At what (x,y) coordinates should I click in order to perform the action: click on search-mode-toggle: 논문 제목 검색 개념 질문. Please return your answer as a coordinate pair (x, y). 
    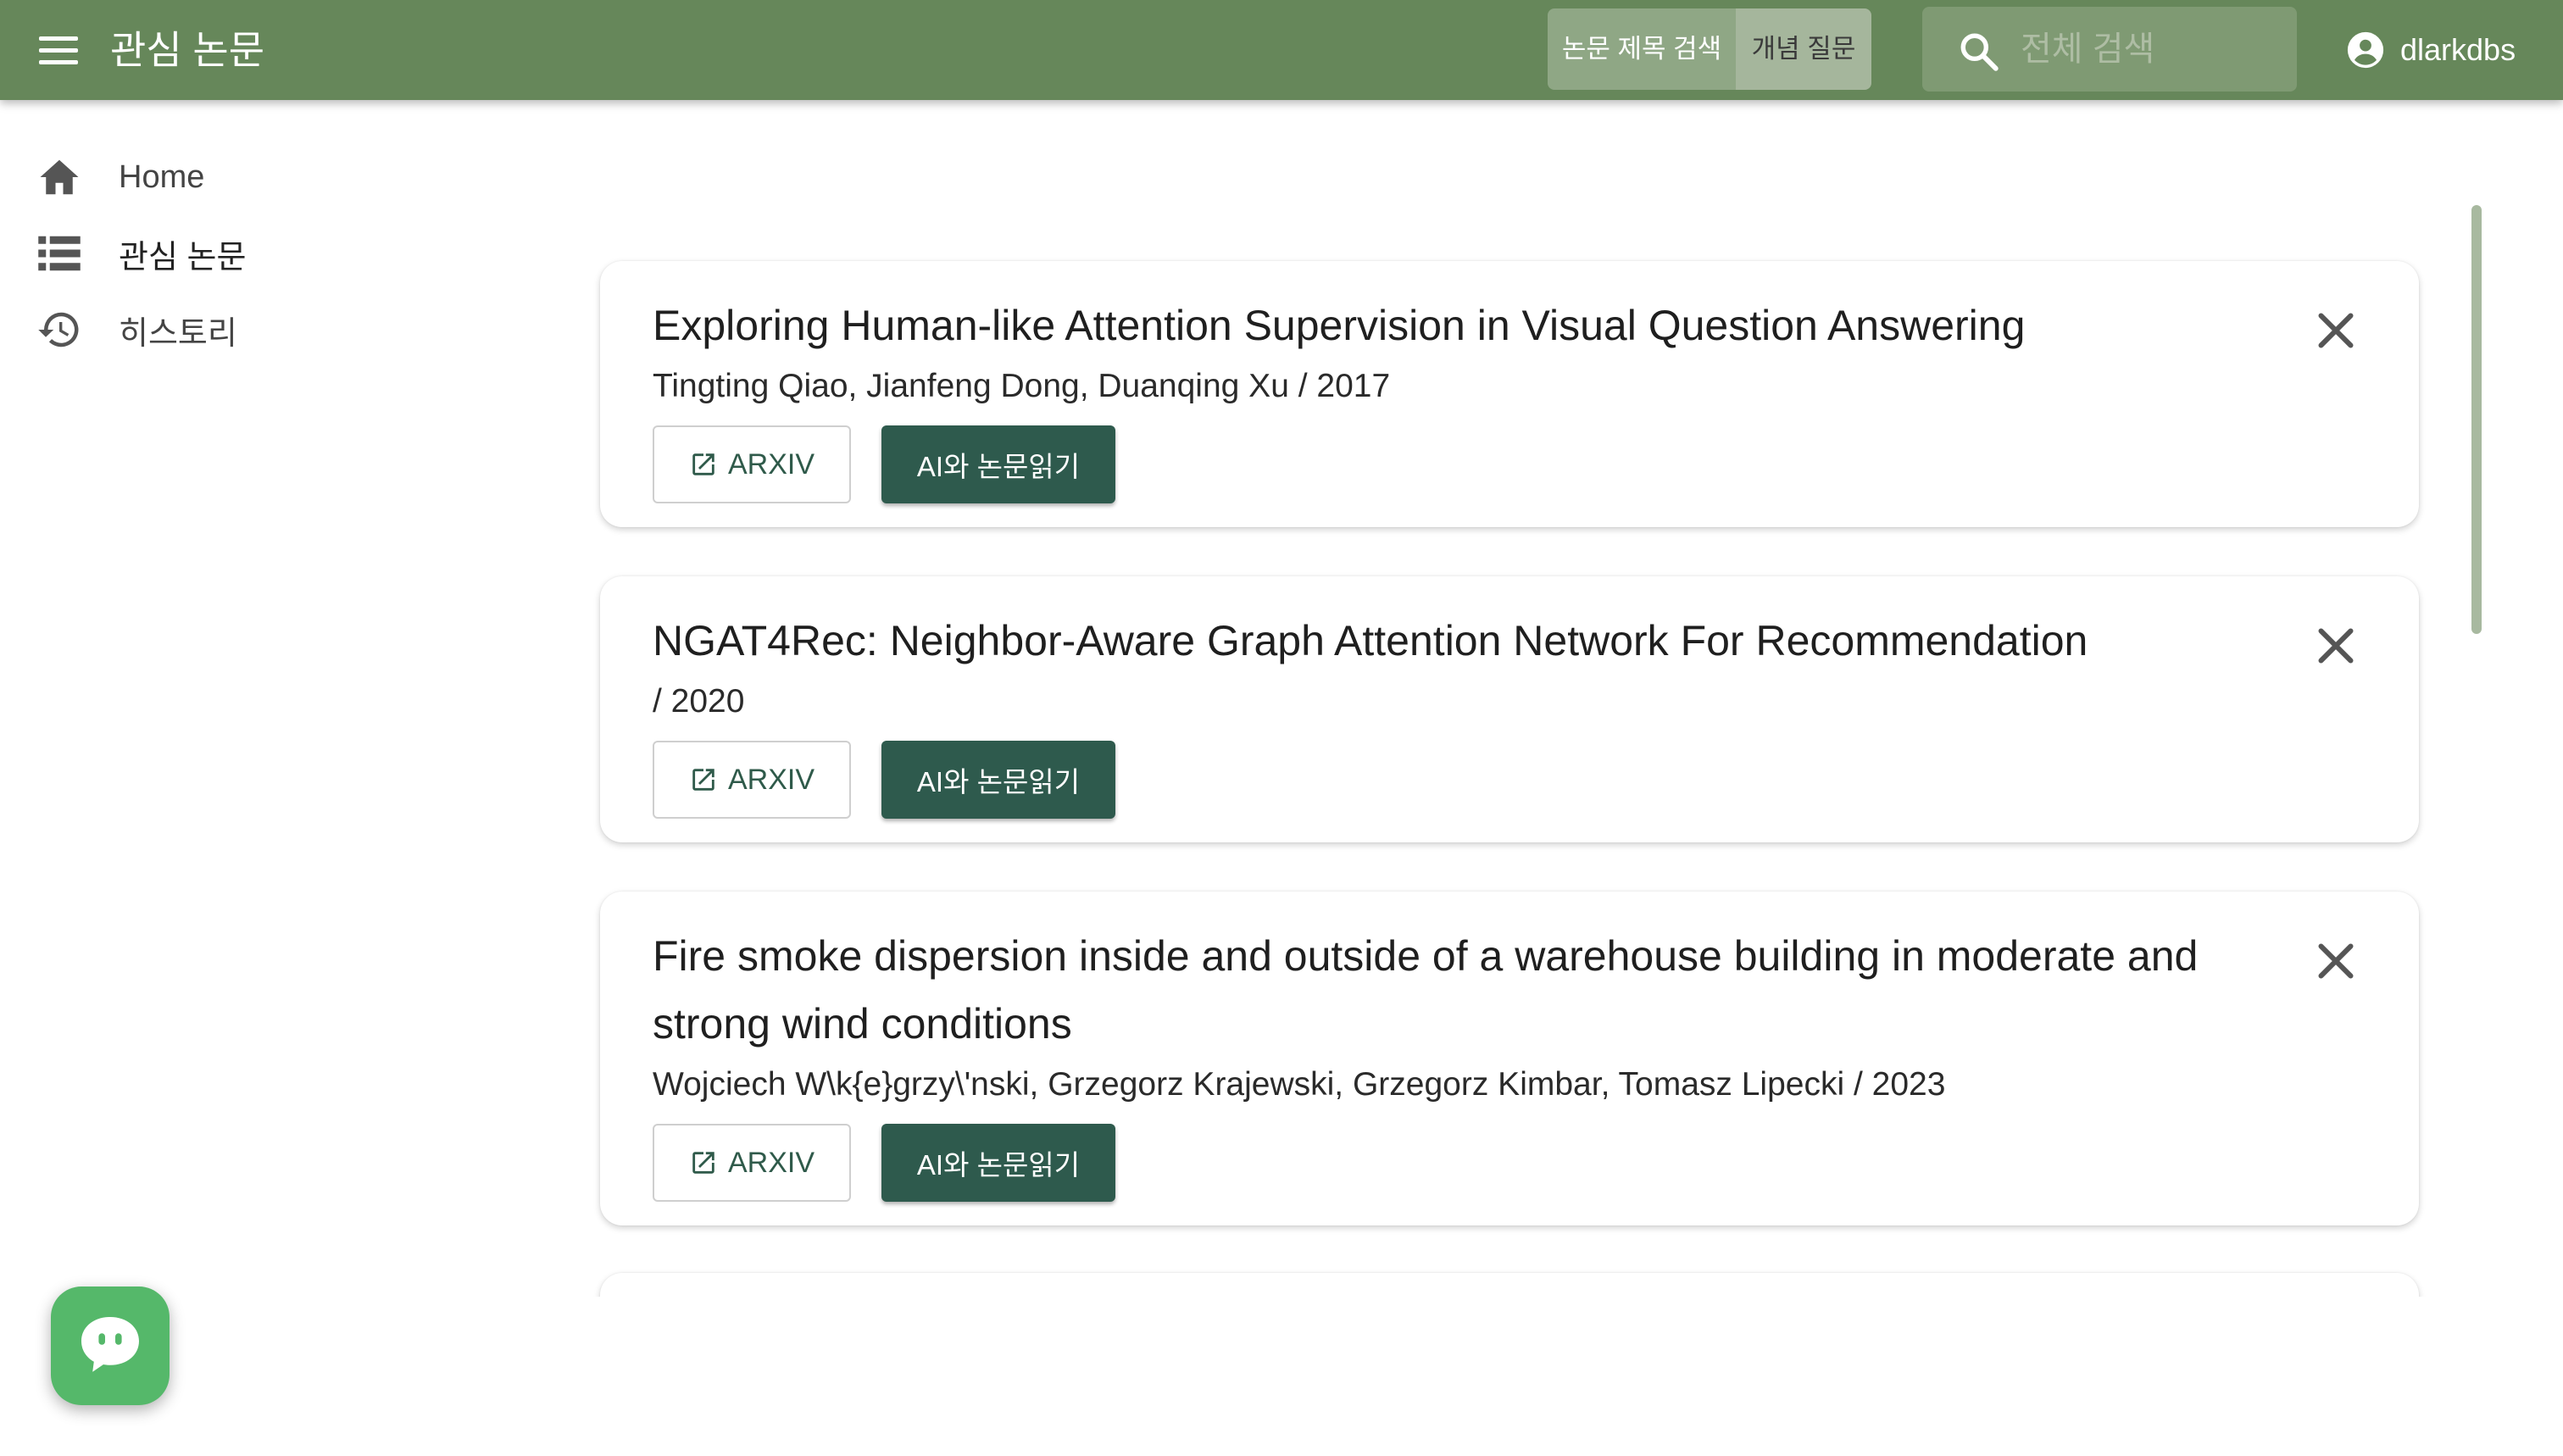
    Looking at the image, I should click on (1709, 49).